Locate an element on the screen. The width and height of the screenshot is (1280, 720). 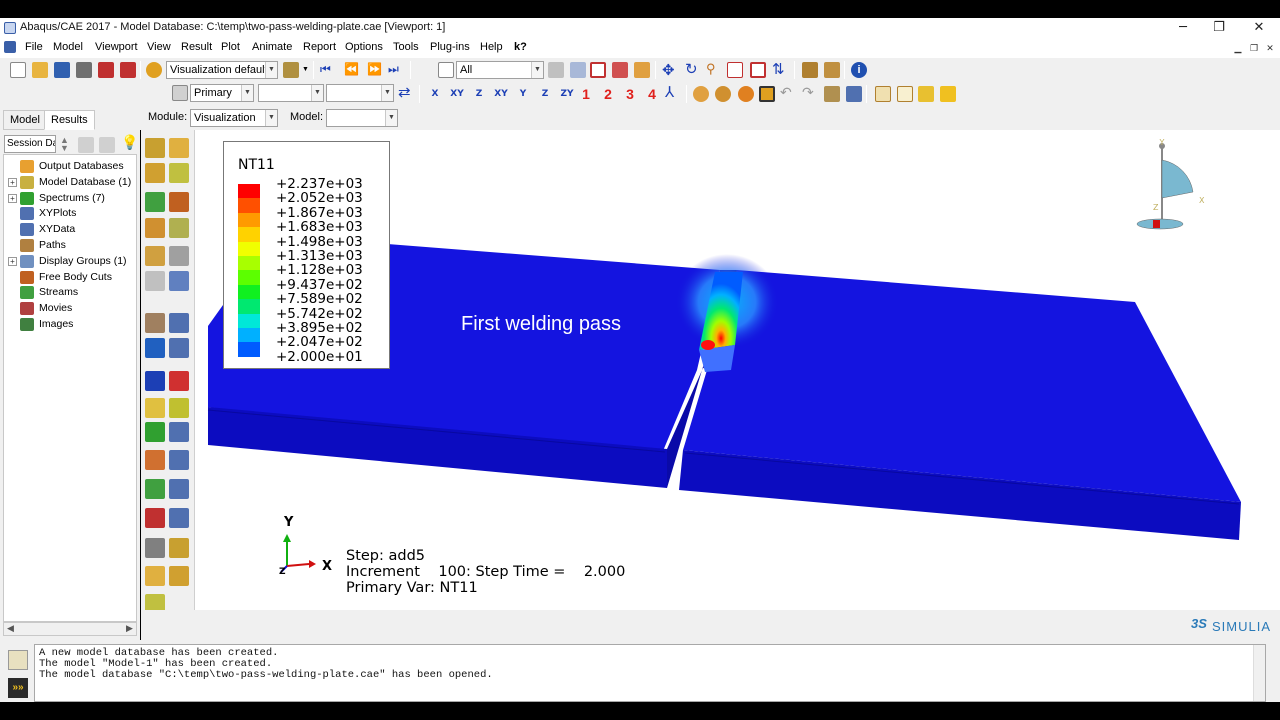
sphere-icon is located at coordinates (746, 94).